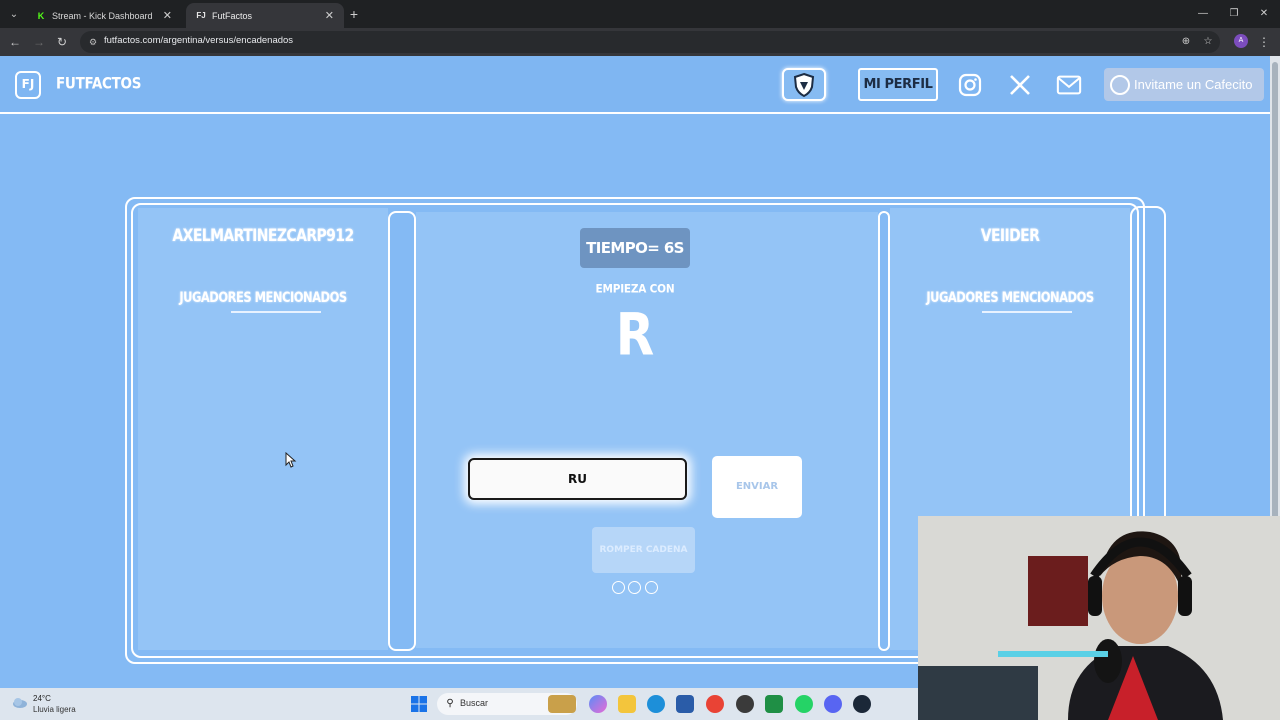 This screenshot has height=720, width=1280. What do you see at coordinates (450, 703) in the screenshot?
I see `search-icon: ⚲` at bounding box center [450, 703].